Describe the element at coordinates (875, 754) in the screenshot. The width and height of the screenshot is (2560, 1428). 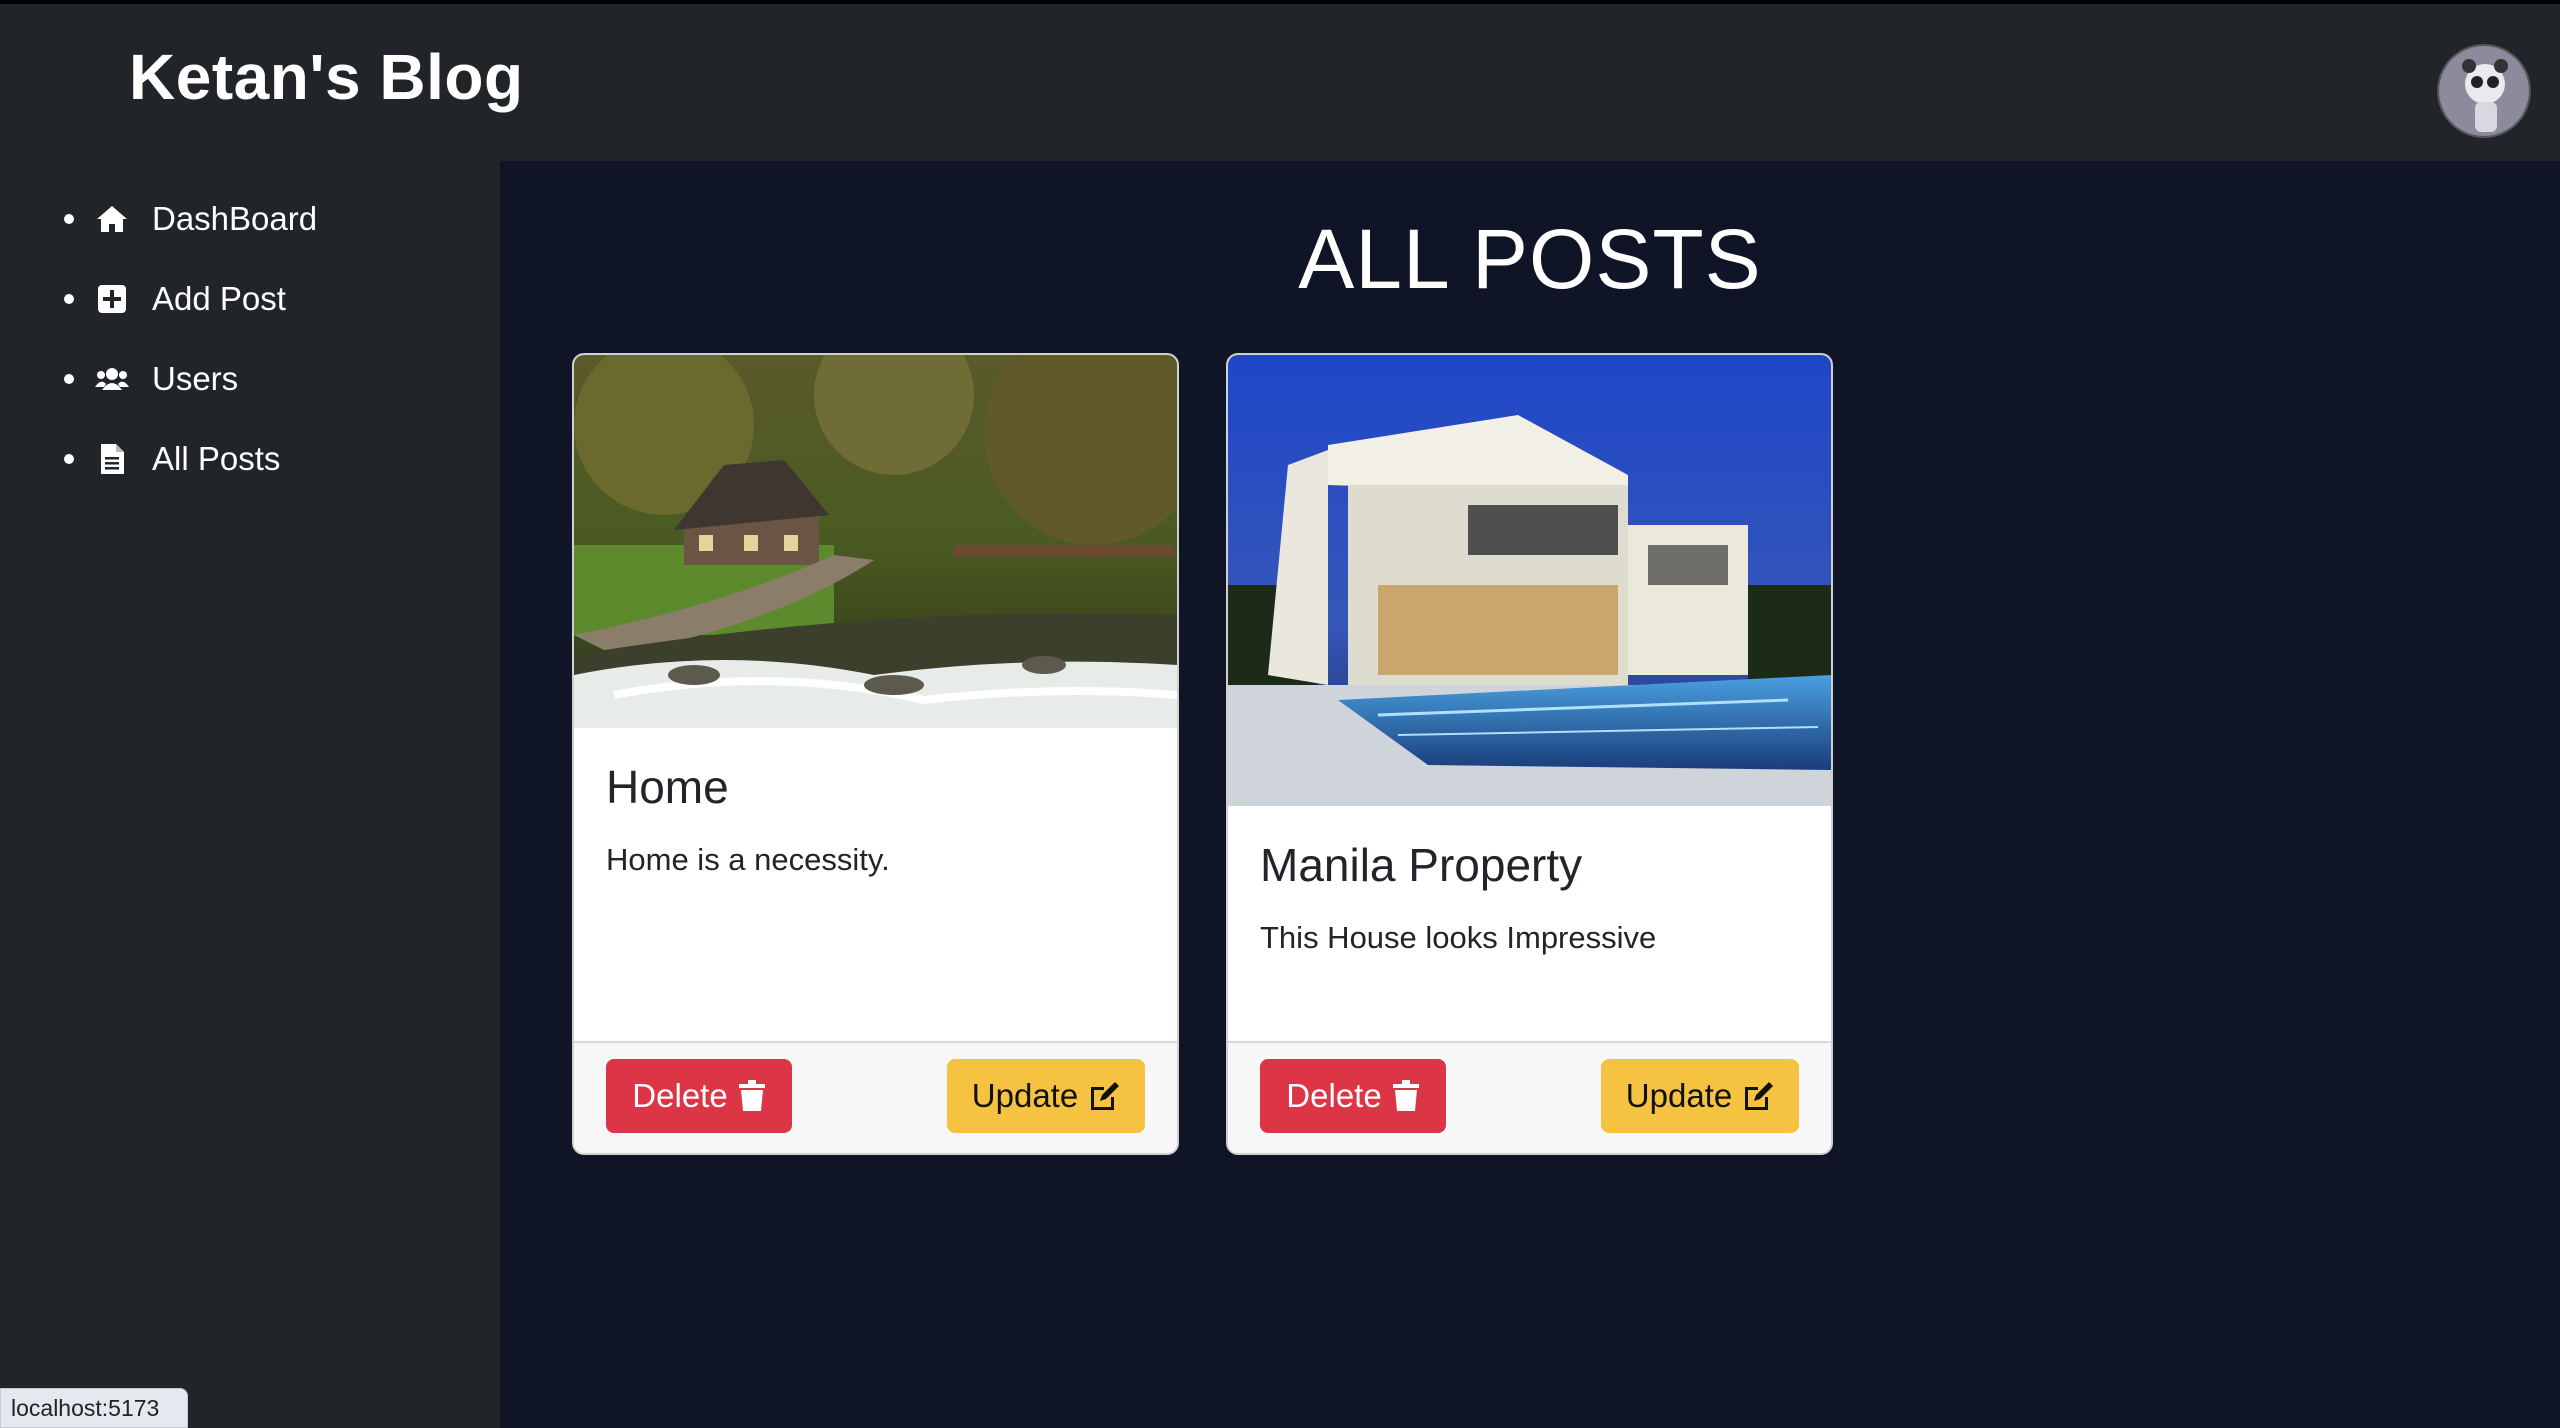
I see `post-card: Home Home is a necessity. Delete Update` at that location.